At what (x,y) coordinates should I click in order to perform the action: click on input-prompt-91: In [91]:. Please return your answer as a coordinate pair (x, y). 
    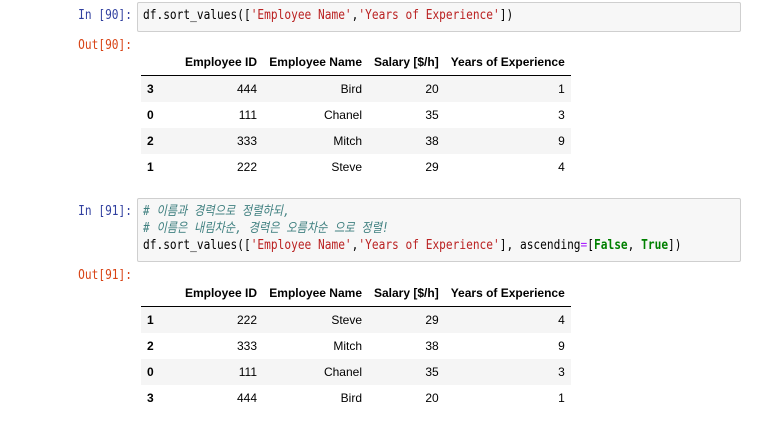
    Looking at the image, I should click on (105, 211).